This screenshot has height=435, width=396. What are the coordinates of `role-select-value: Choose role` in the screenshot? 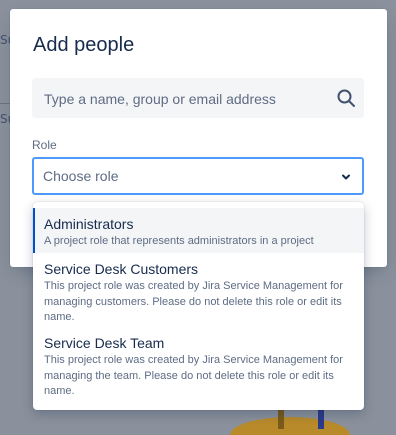 It's located at (81, 176).